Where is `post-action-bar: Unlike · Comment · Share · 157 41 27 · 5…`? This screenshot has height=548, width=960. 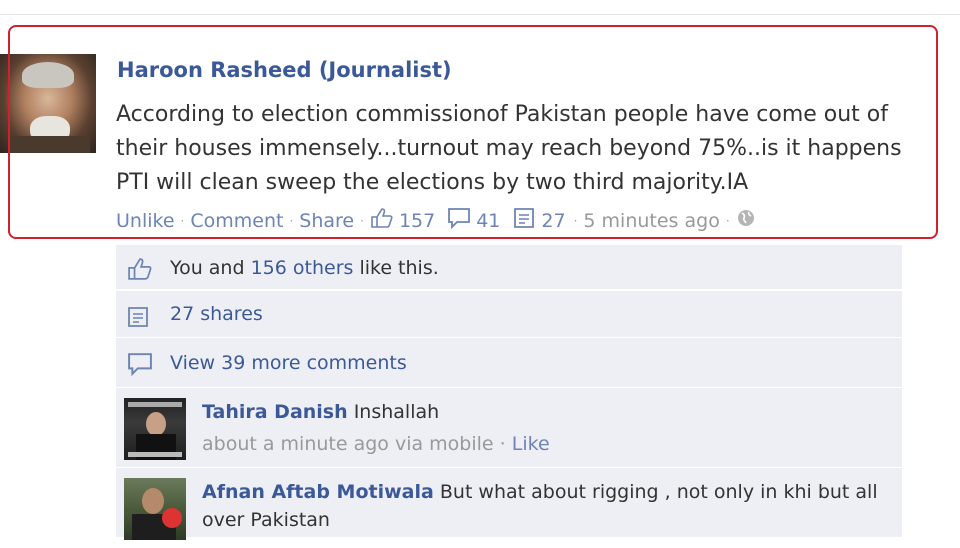
post-action-bar: Unlike · Comment · Share · 157 41 27 · 5… is located at coordinates (436, 220).